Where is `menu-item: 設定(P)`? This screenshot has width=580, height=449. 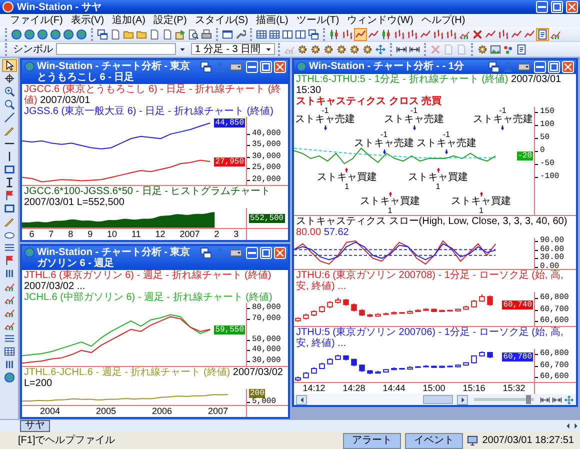 menu-item: 設定(P) is located at coordinates (170, 20).